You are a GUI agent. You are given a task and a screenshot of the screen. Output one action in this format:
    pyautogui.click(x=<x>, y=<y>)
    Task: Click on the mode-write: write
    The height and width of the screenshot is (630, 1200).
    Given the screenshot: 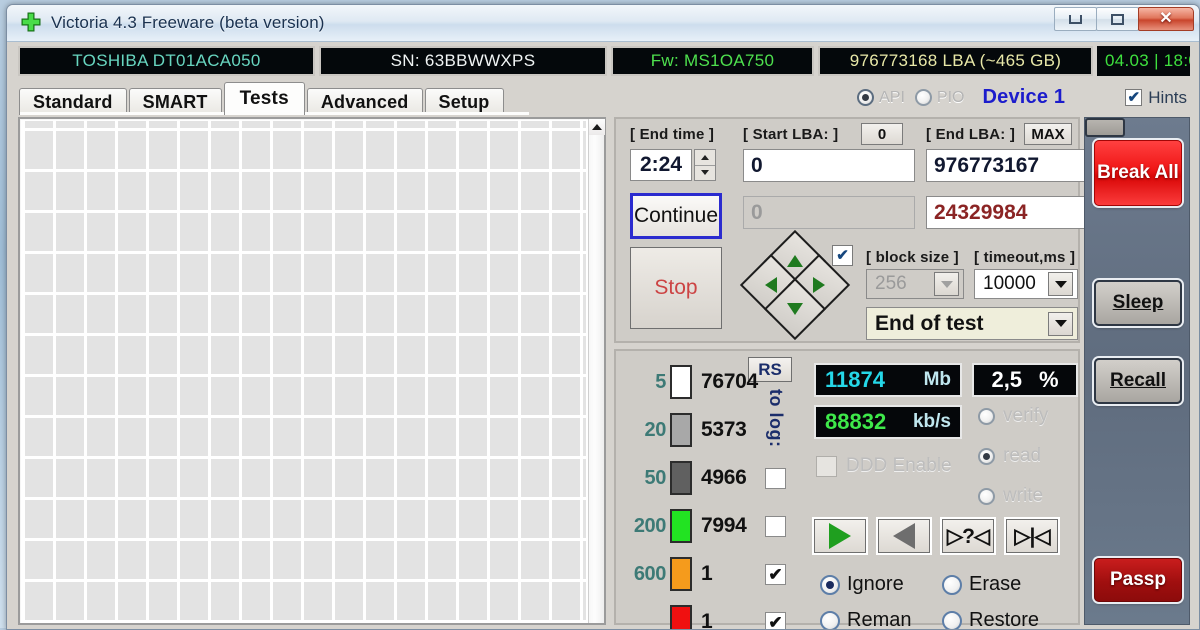 What is the action you would take?
    pyautogui.click(x=1010, y=496)
    